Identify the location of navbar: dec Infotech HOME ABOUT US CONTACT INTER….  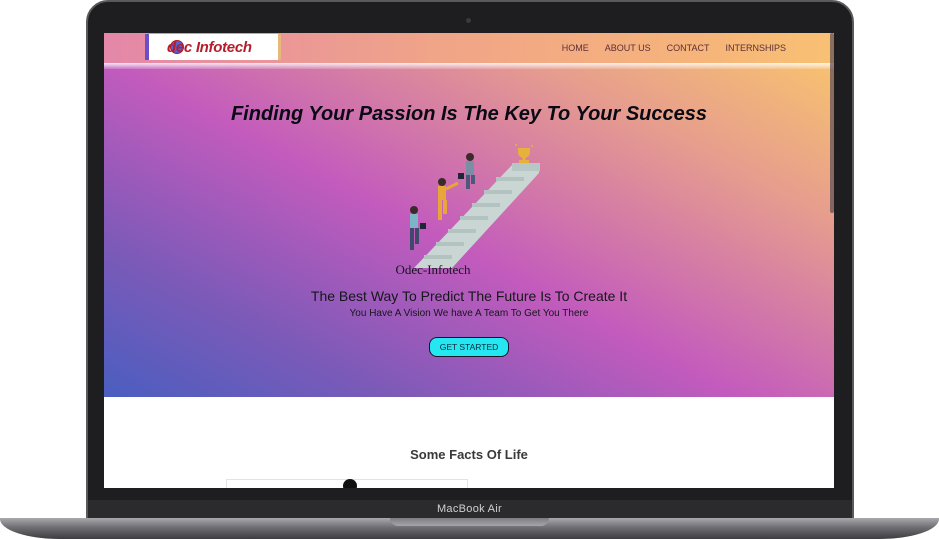
(469, 48).